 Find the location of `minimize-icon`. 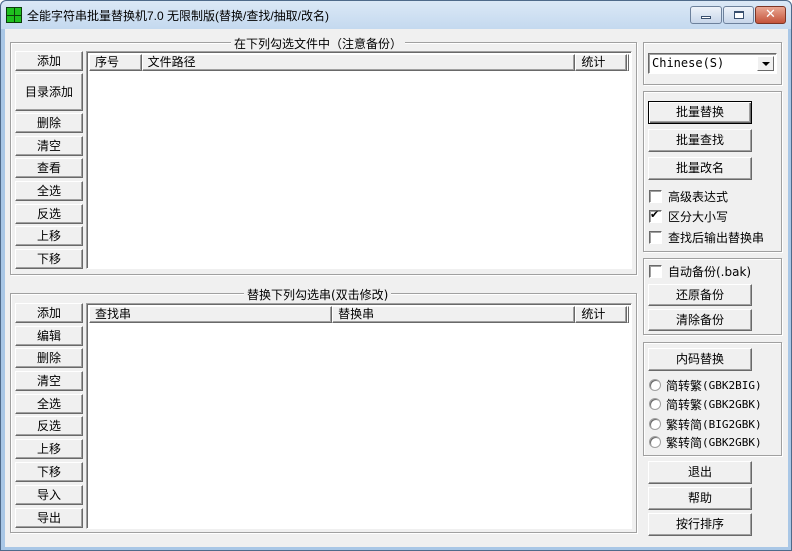

minimize-icon is located at coordinates (706, 17).